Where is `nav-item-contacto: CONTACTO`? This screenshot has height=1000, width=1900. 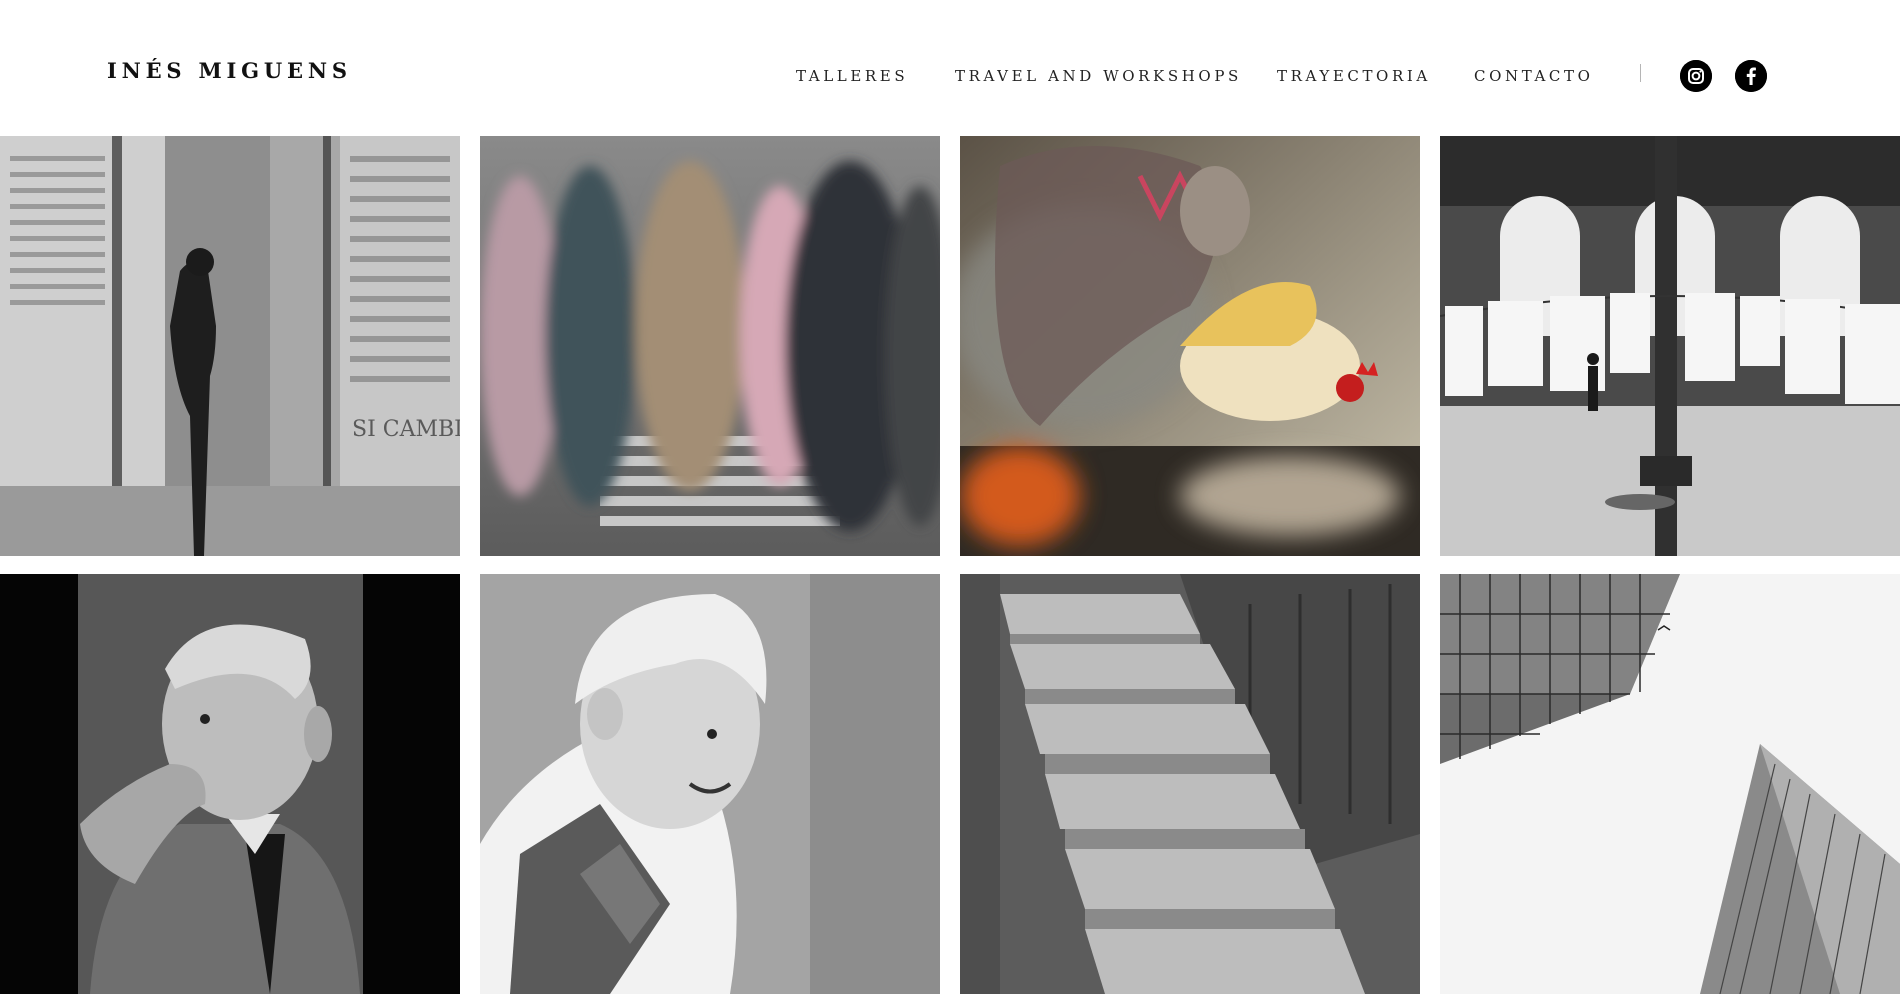
nav-item-contacto: CONTACTO is located at coordinates (1534, 76).